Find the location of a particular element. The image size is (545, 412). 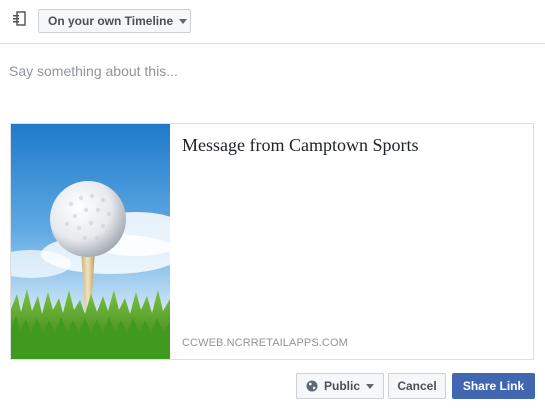

share-destination-bar: On your own Timeline is located at coordinates (272, 22).